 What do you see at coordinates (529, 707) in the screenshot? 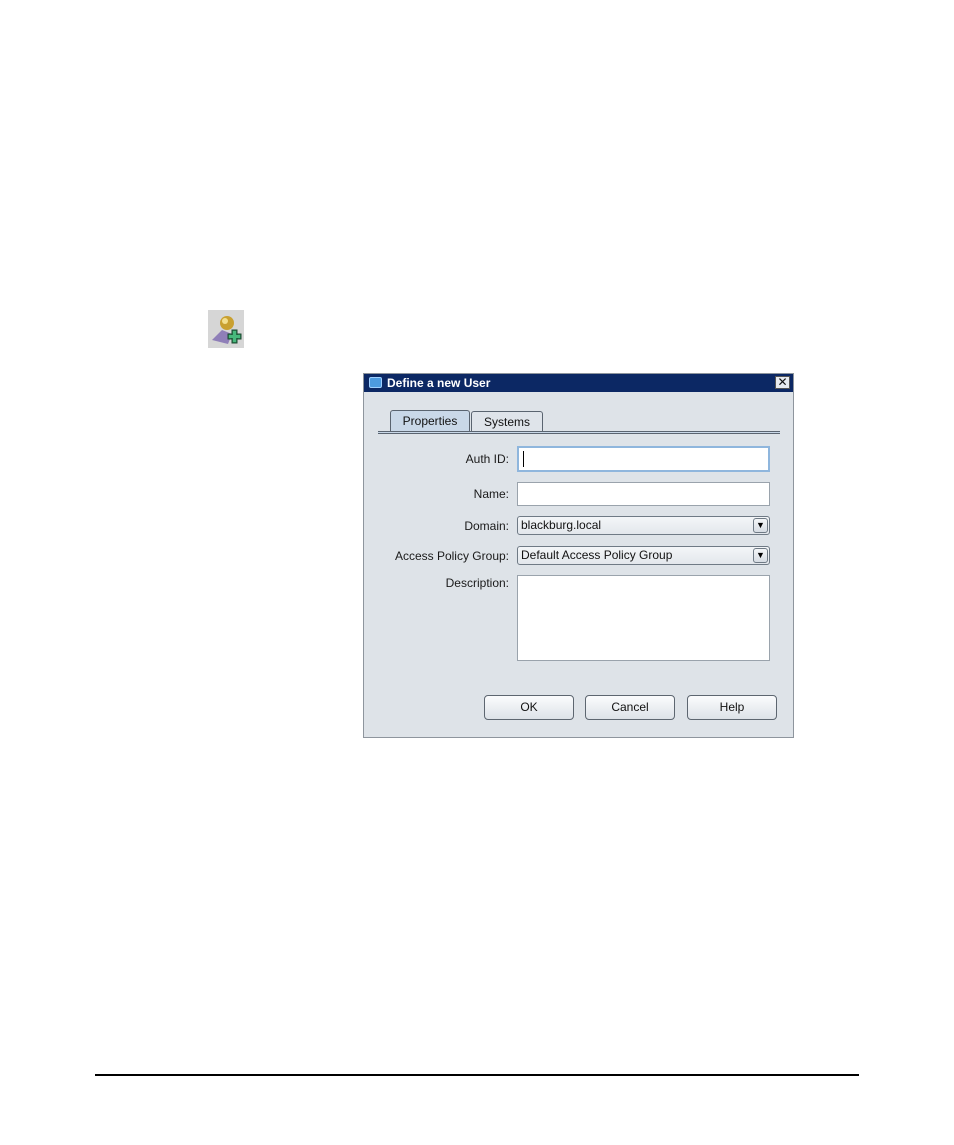
I see `ok-button: OK` at bounding box center [529, 707].